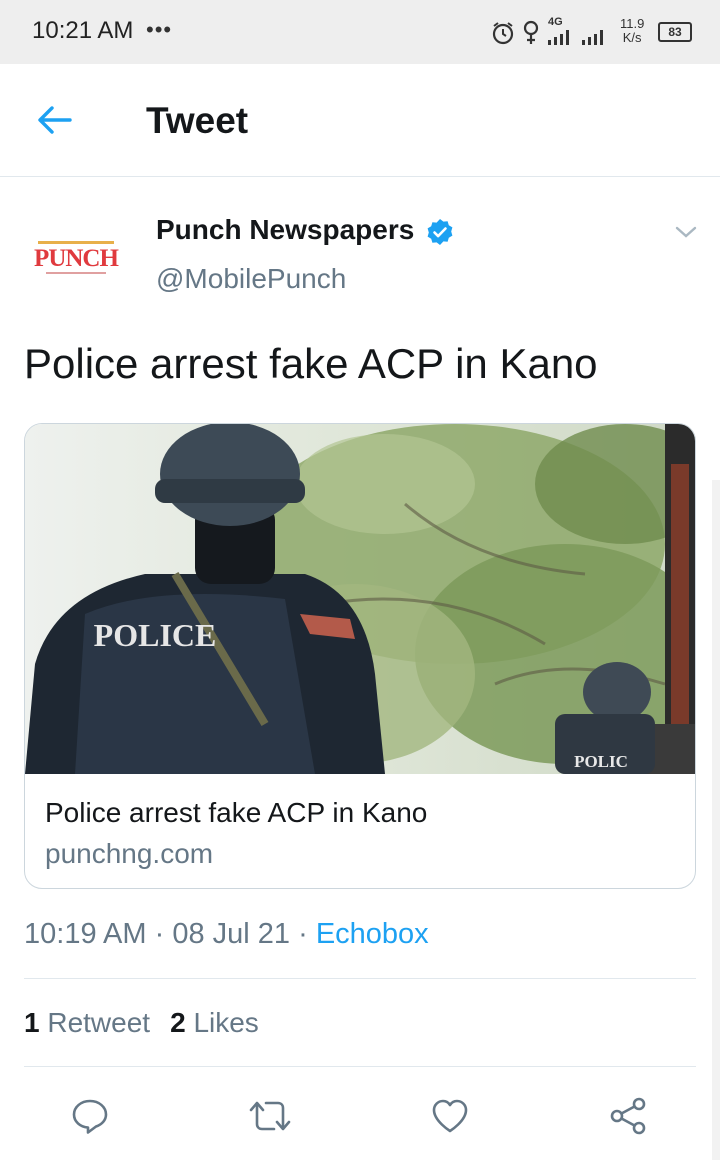 This screenshot has width=720, height=1160. I want to click on tweet-time: 10:19 AM, so click(85, 934).